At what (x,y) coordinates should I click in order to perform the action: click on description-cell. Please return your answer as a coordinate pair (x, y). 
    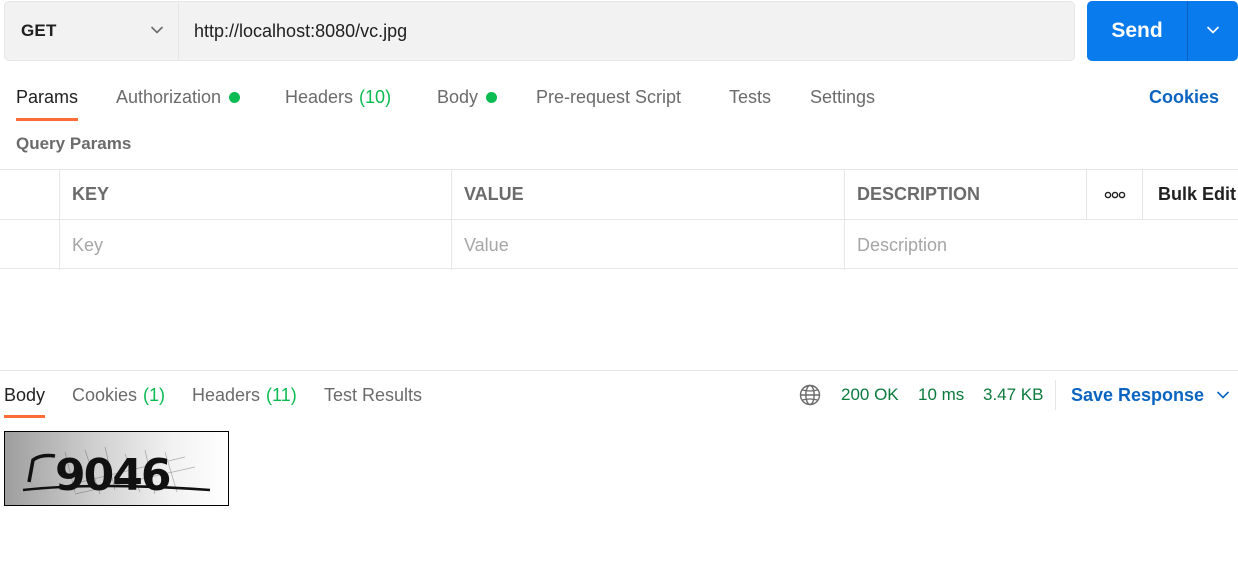
    Looking at the image, I should click on (1041, 245).